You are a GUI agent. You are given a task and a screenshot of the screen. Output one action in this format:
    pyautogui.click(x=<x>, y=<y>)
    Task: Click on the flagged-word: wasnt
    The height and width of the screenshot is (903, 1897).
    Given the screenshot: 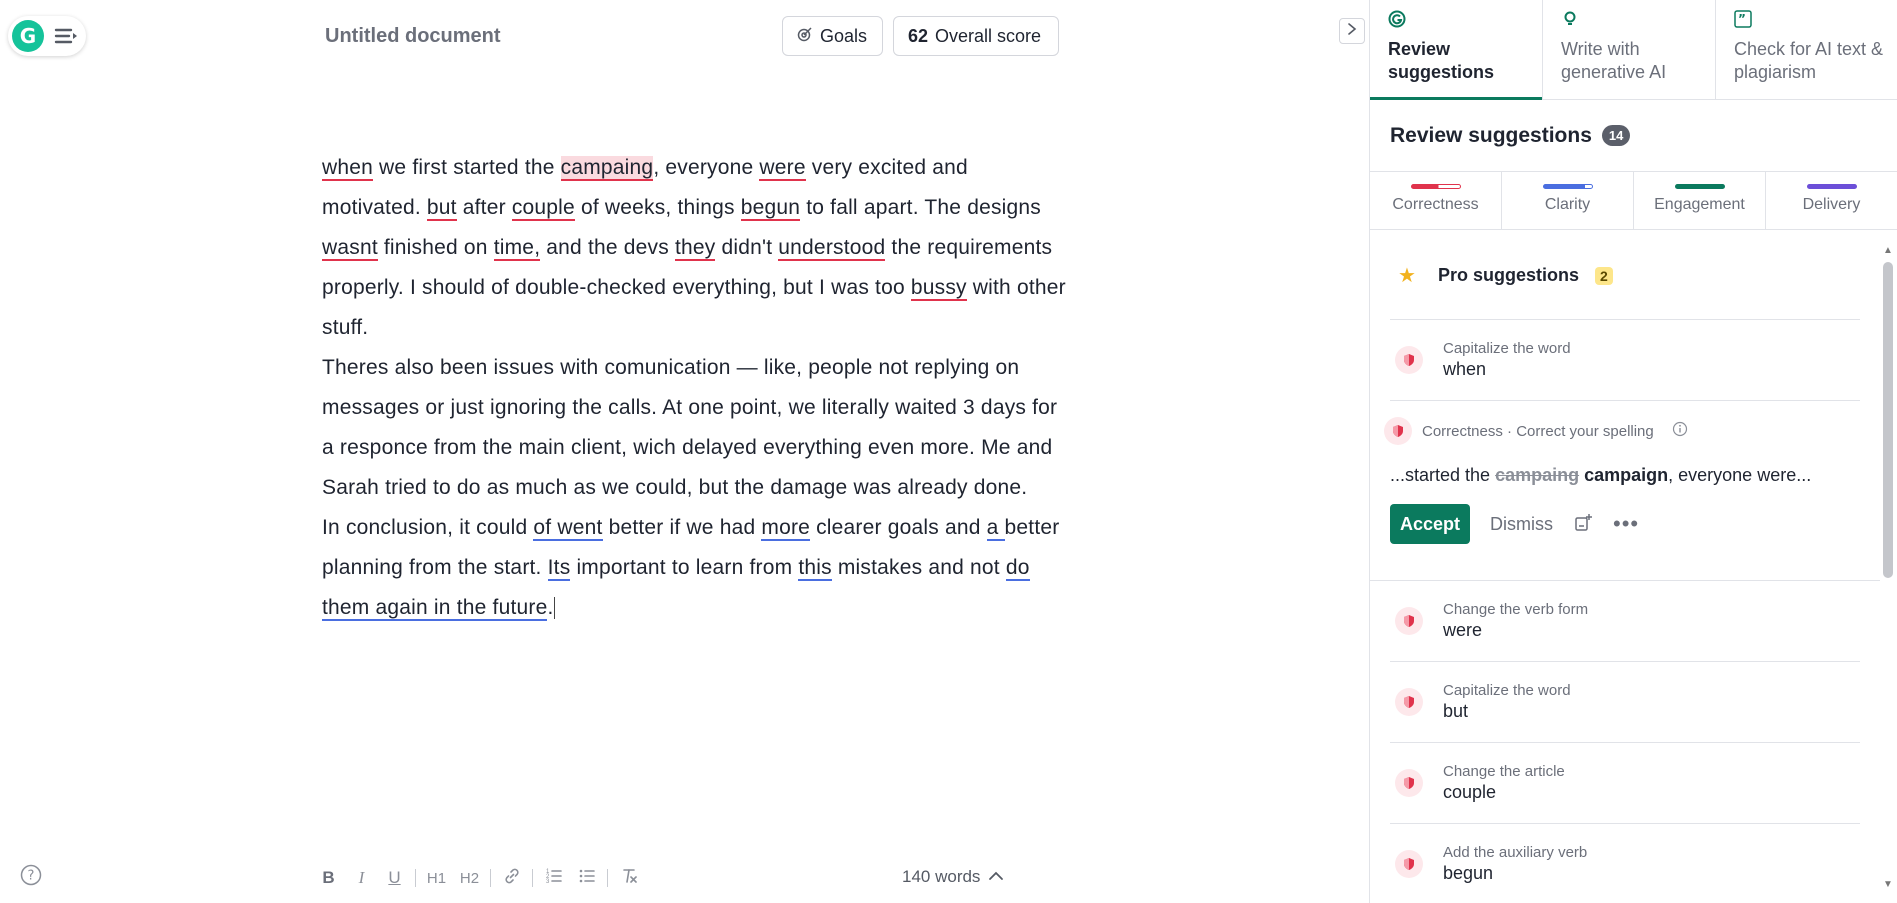 What is the action you would take?
    pyautogui.click(x=350, y=248)
    